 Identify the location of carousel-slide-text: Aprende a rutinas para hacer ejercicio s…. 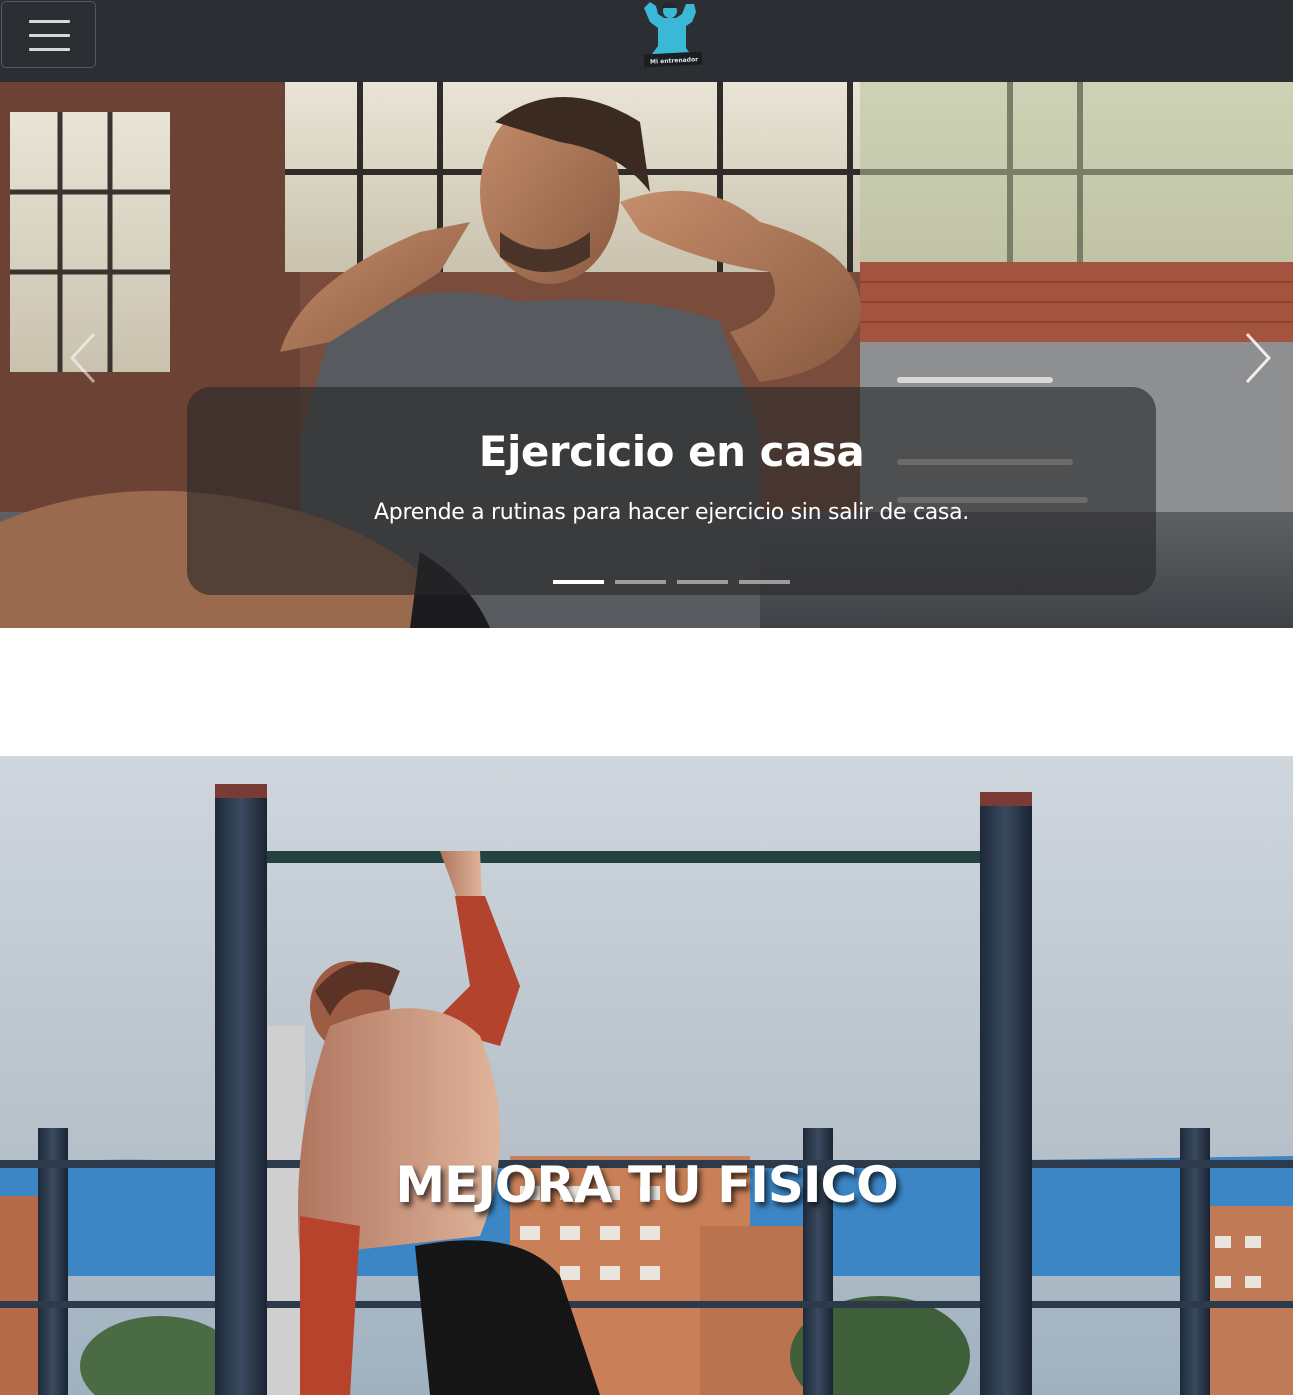
(671, 512).